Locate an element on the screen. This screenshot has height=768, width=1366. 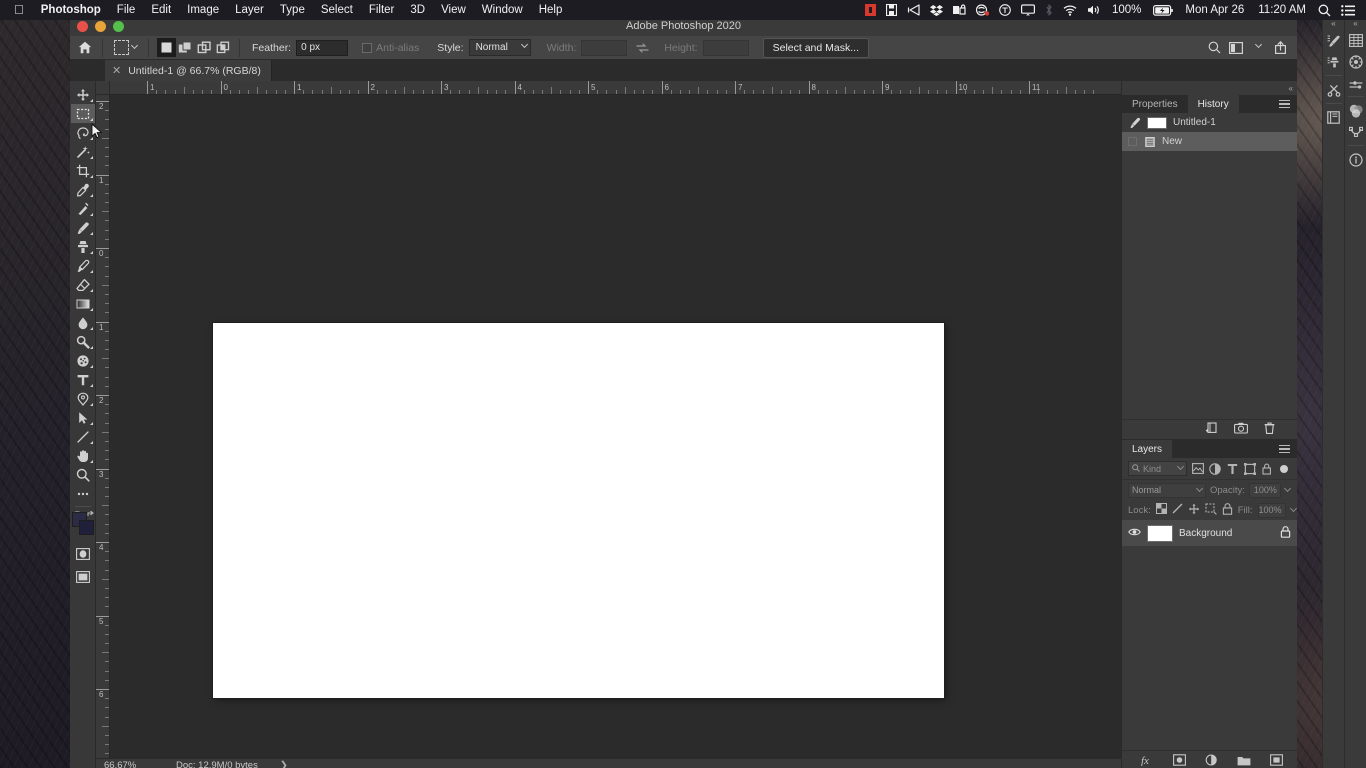
tab-layers: Layers is located at coordinates (1147, 449).